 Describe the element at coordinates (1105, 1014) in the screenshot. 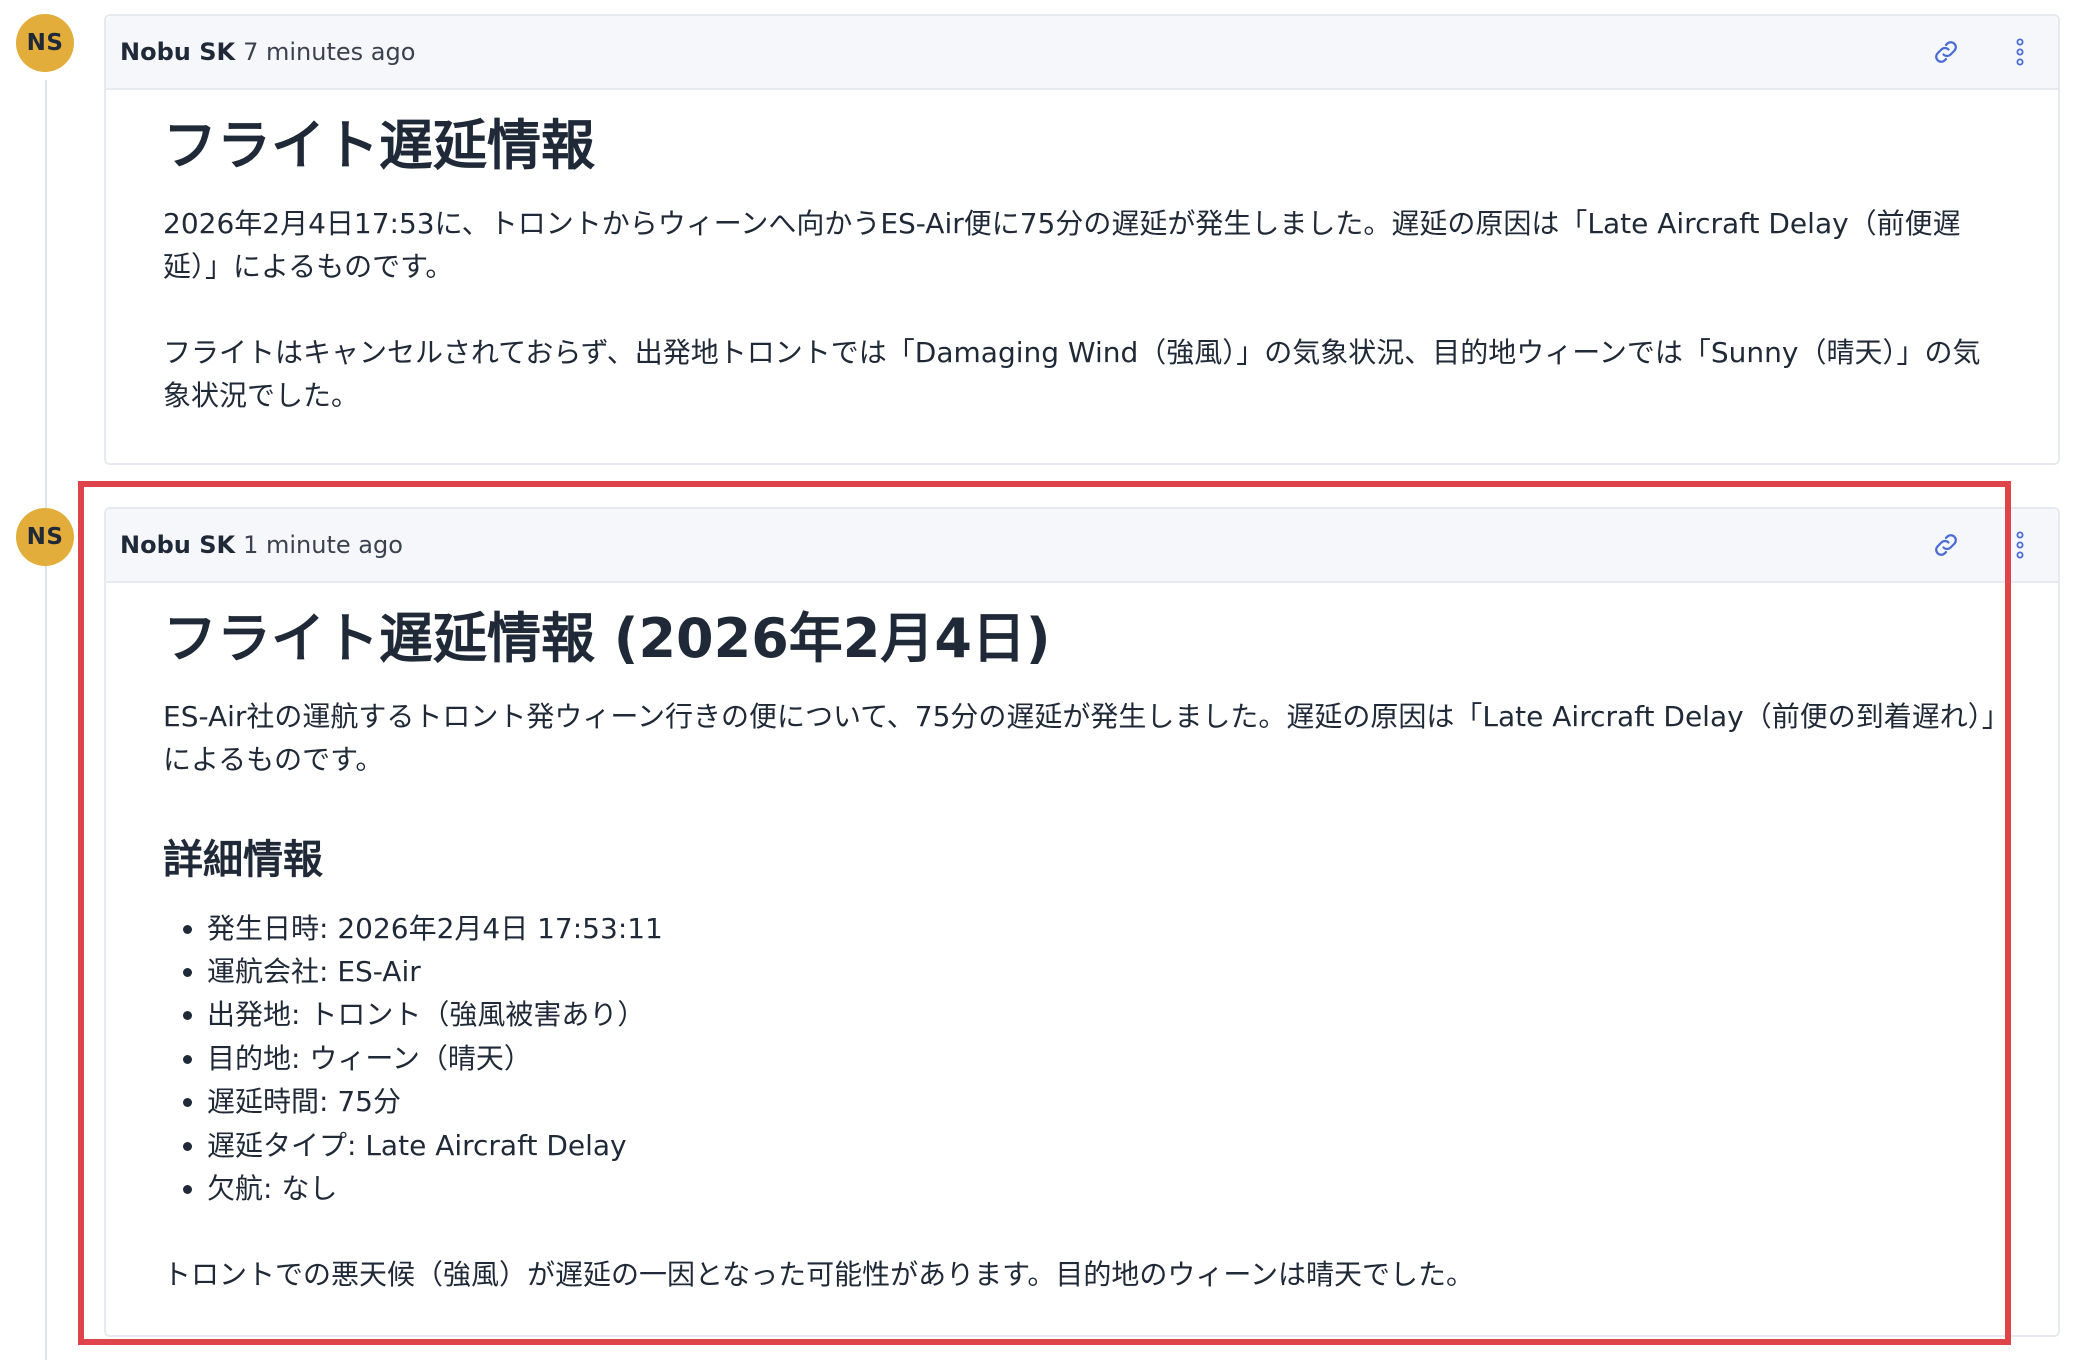

I see `list-item: 出発地: トロント（強風被害あり）` at that location.